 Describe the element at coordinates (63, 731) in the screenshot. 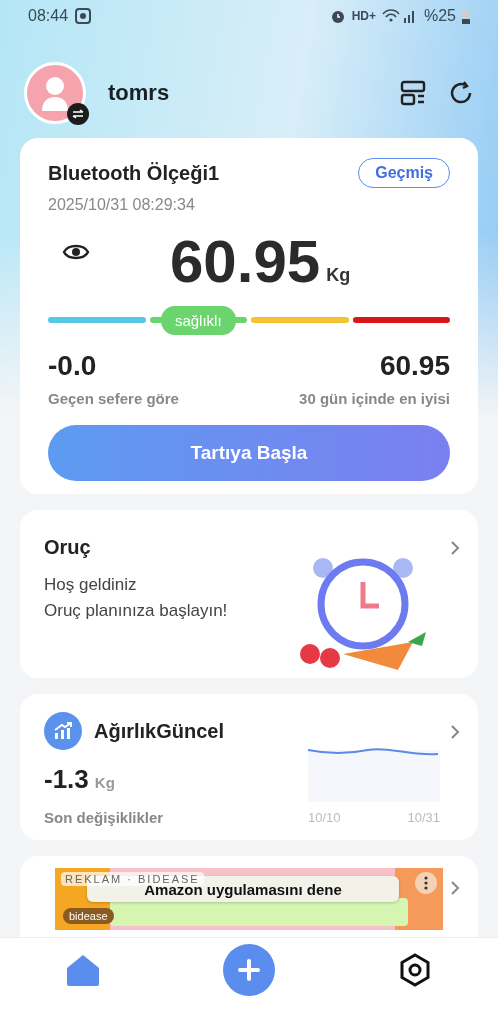

I see `trend-icon` at that location.